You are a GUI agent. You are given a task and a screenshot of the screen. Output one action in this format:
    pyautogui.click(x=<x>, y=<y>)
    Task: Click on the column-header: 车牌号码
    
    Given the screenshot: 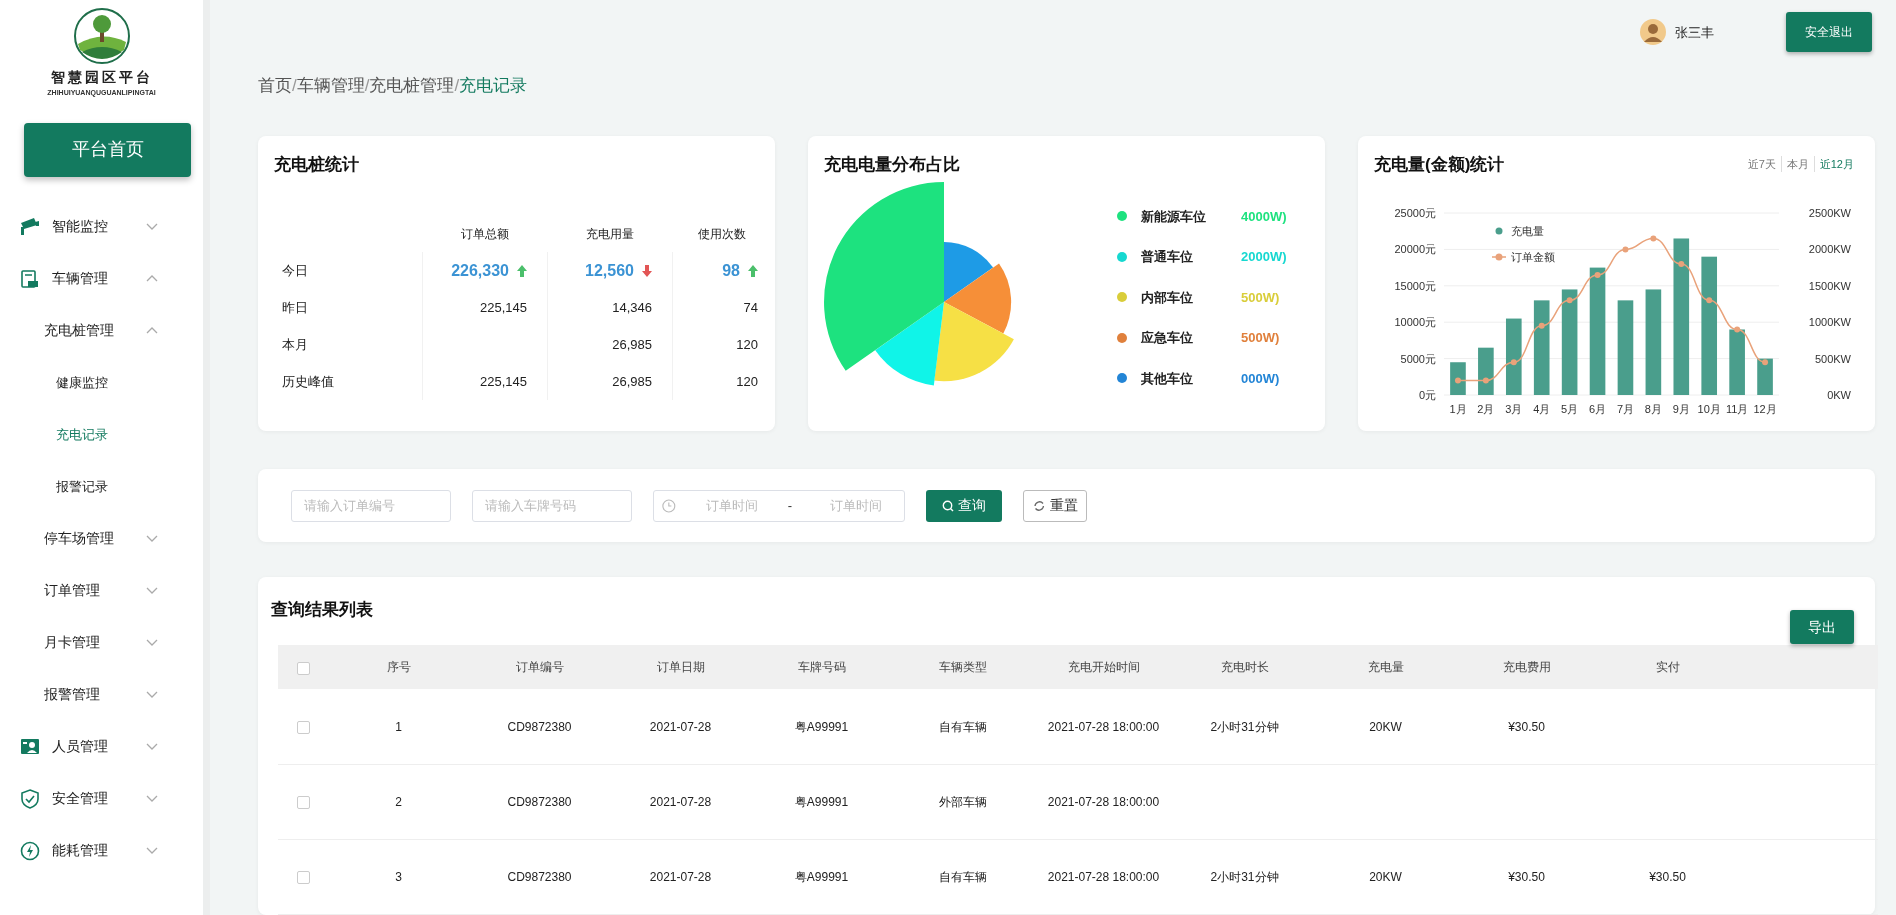 What is the action you would take?
    pyautogui.click(x=821, y=667)
    